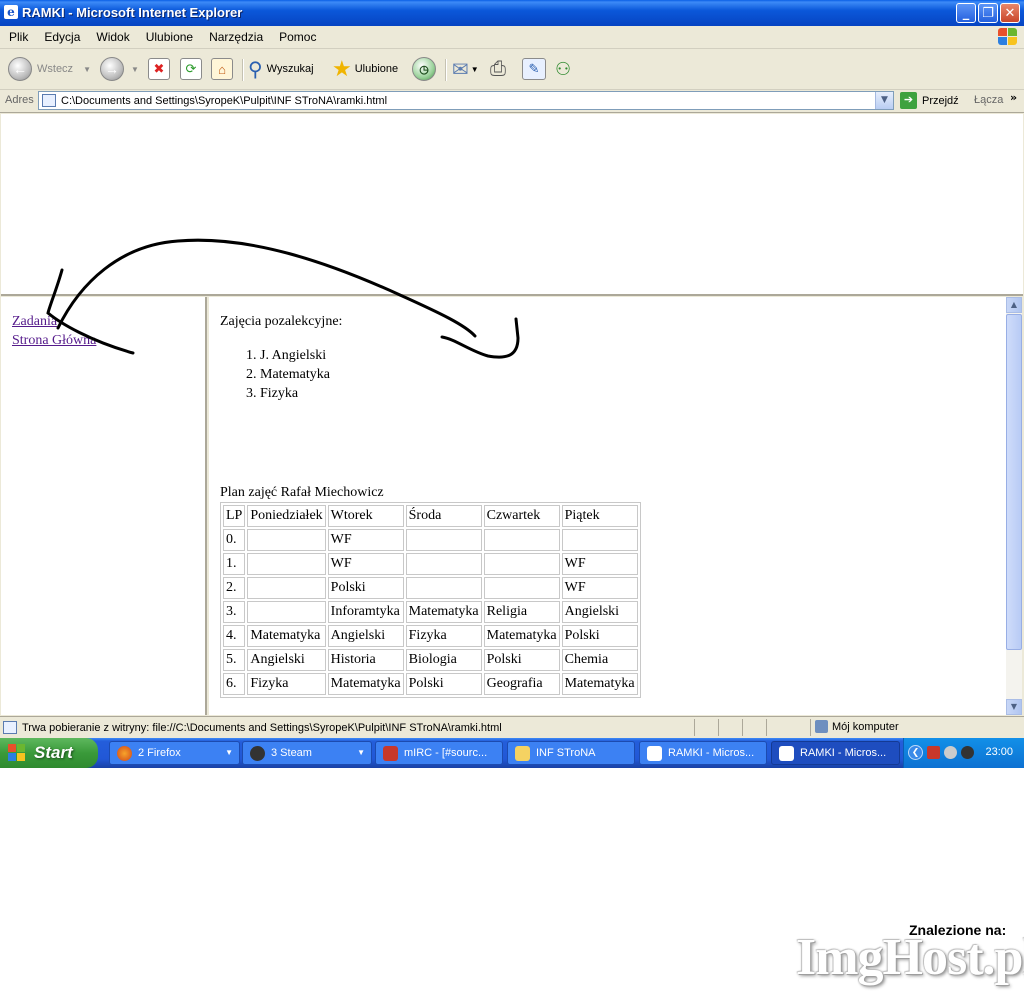  What do you see at coordinates (234, 612) in the screenshot?
I see `table-cell: 3.` at bounding box center [234, 612].